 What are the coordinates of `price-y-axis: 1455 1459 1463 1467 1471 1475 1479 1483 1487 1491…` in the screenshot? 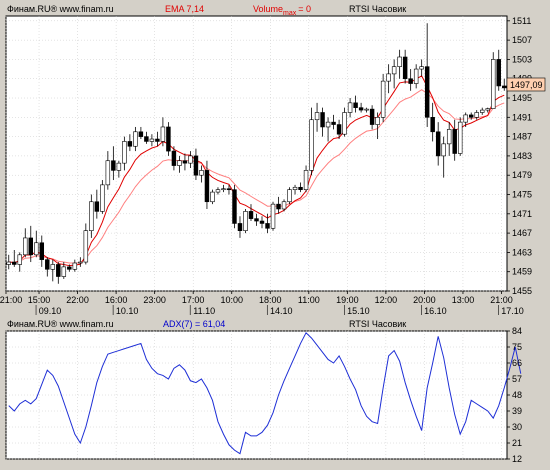 It's located at (519, 156).